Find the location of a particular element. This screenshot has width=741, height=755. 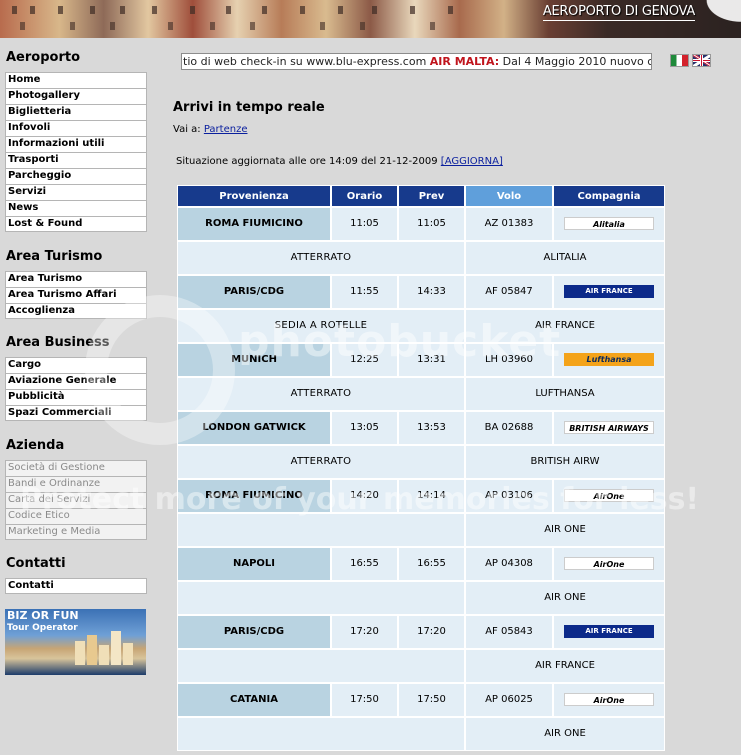

cell-compagnia-logo: BRITISH AIRWAYS is located at coordinates (609, 428).